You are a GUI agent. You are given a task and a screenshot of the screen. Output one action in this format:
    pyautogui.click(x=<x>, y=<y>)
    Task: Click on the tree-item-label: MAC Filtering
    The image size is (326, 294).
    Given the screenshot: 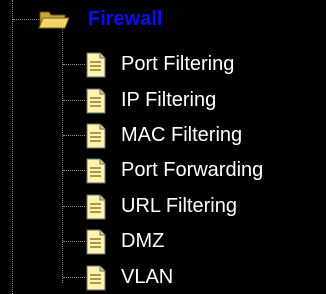 What is the action you would take?
    pyautogui.click(x=182, y=135)
    